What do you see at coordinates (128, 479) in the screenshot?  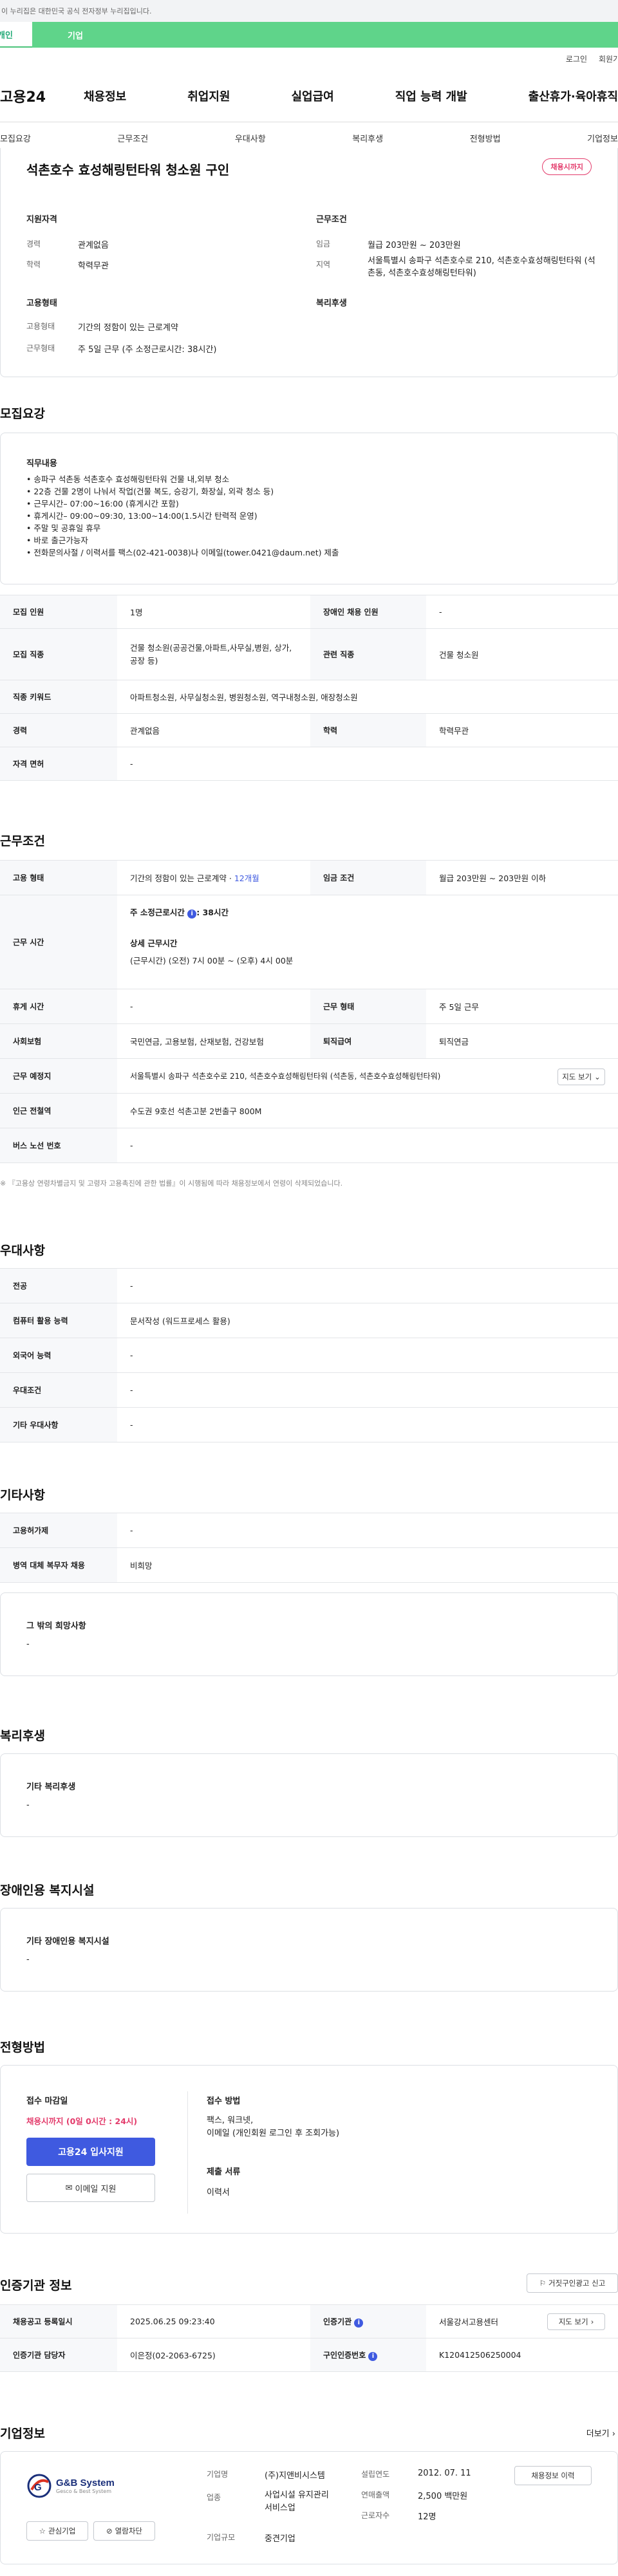 I see `duty-item: • 송파구 석촌동 석촌호수 효성해링턴타워 건물 내,외부 청소` at bounding box center [128, 479].